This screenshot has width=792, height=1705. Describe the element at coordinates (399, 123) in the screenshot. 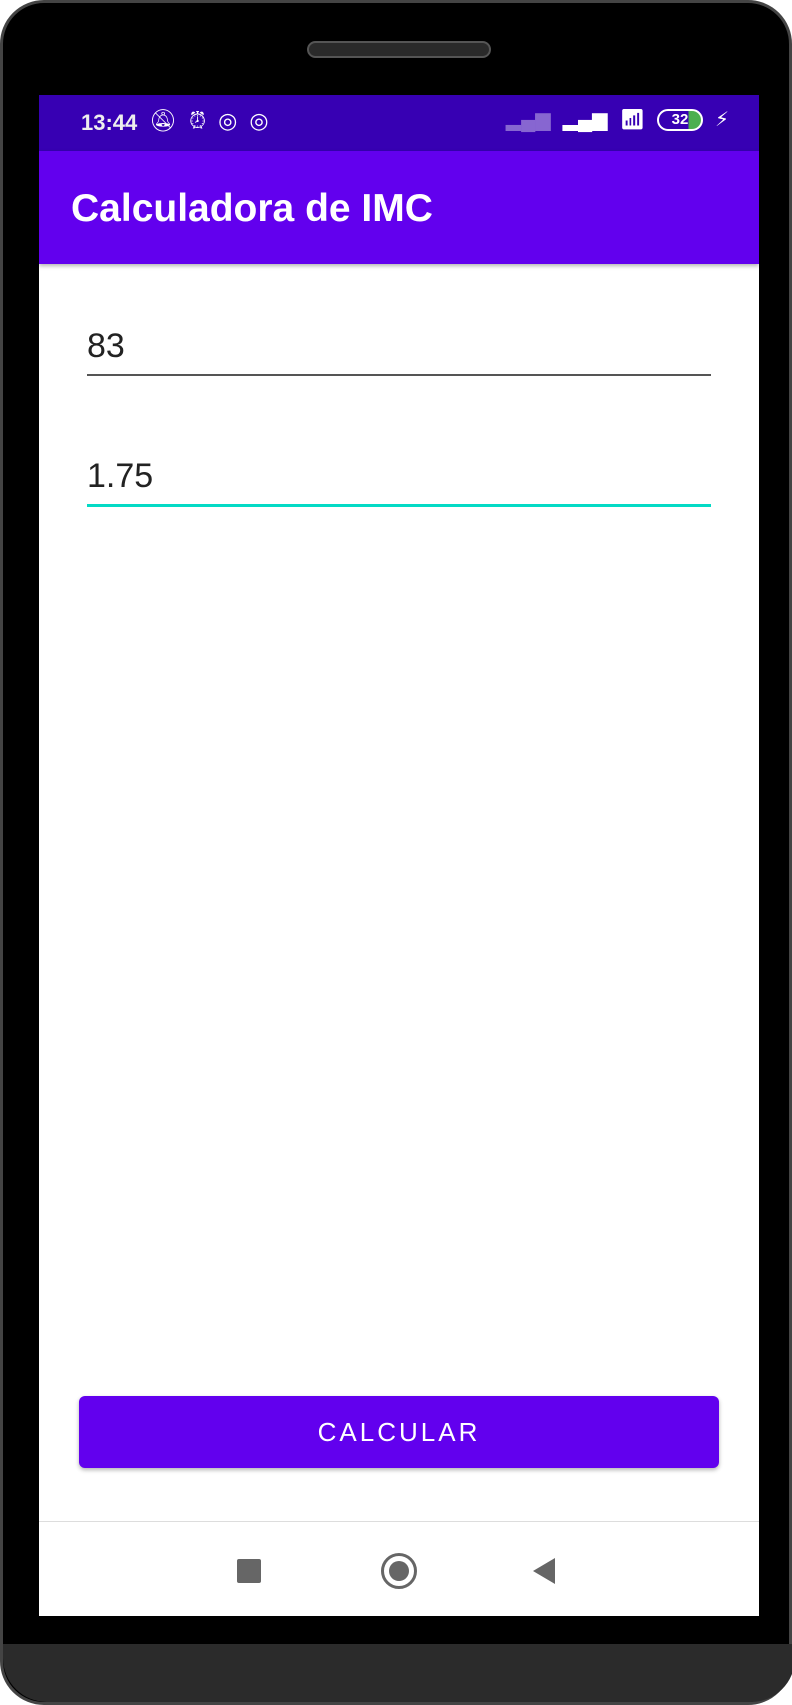

I see `status-bar: 13:44 🔕︎ ⏰︎ ◎ ◎ ▂▄▆ ▂▄▆ 📶︎ 32 ⚡︎` at that location.